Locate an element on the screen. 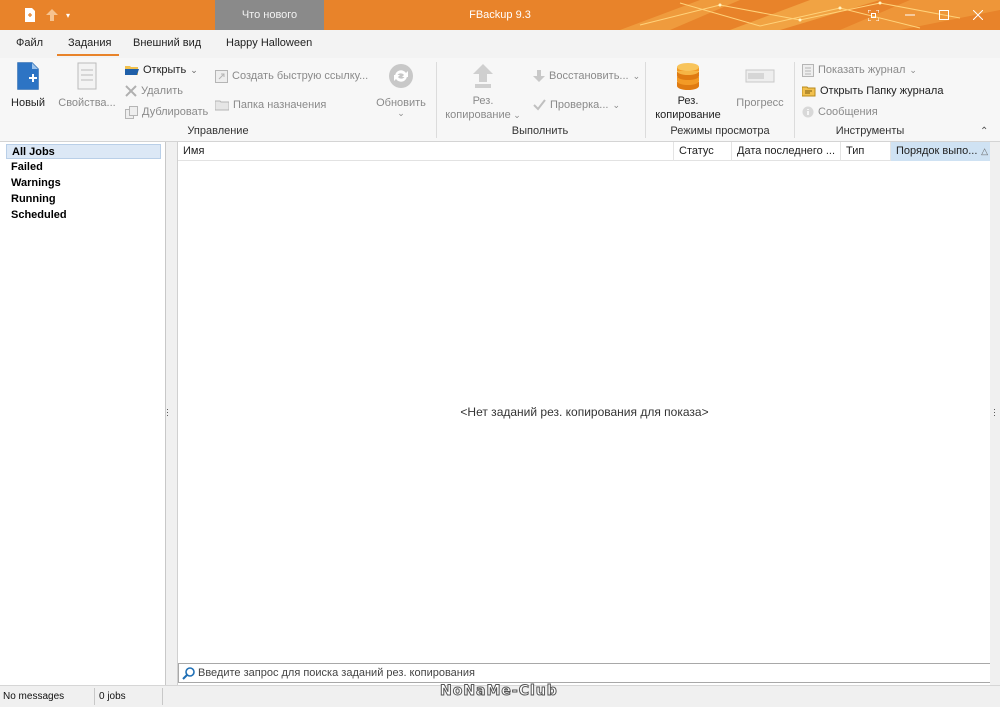 Image resolution: width=1000 pixels, height=707 pixels. right-splitter-grip-icon: · · · is located at coordinates (994, 412).